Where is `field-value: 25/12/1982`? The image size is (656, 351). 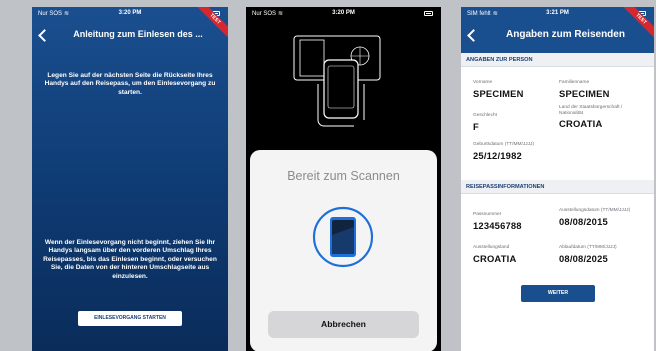
field-value: 25/12/1982 is located at coordinates (497, 155).